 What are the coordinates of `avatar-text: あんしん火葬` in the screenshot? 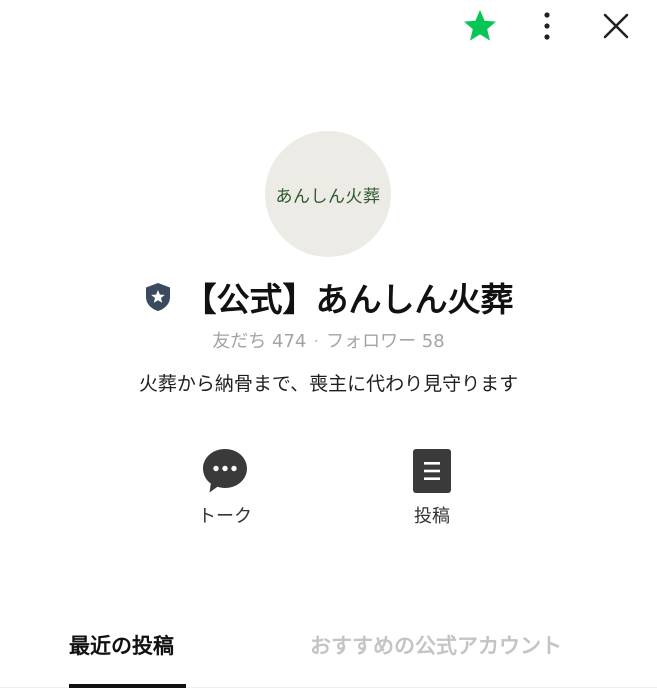 It's located at (328, 196).